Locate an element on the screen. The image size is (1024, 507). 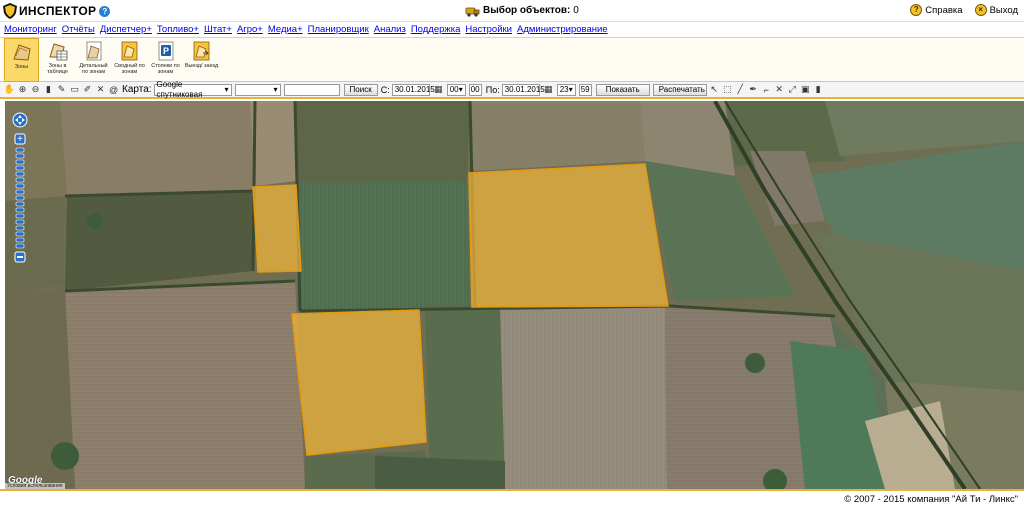
ribbon-label: Сводный по зонам is located at coordinates (129, 69).